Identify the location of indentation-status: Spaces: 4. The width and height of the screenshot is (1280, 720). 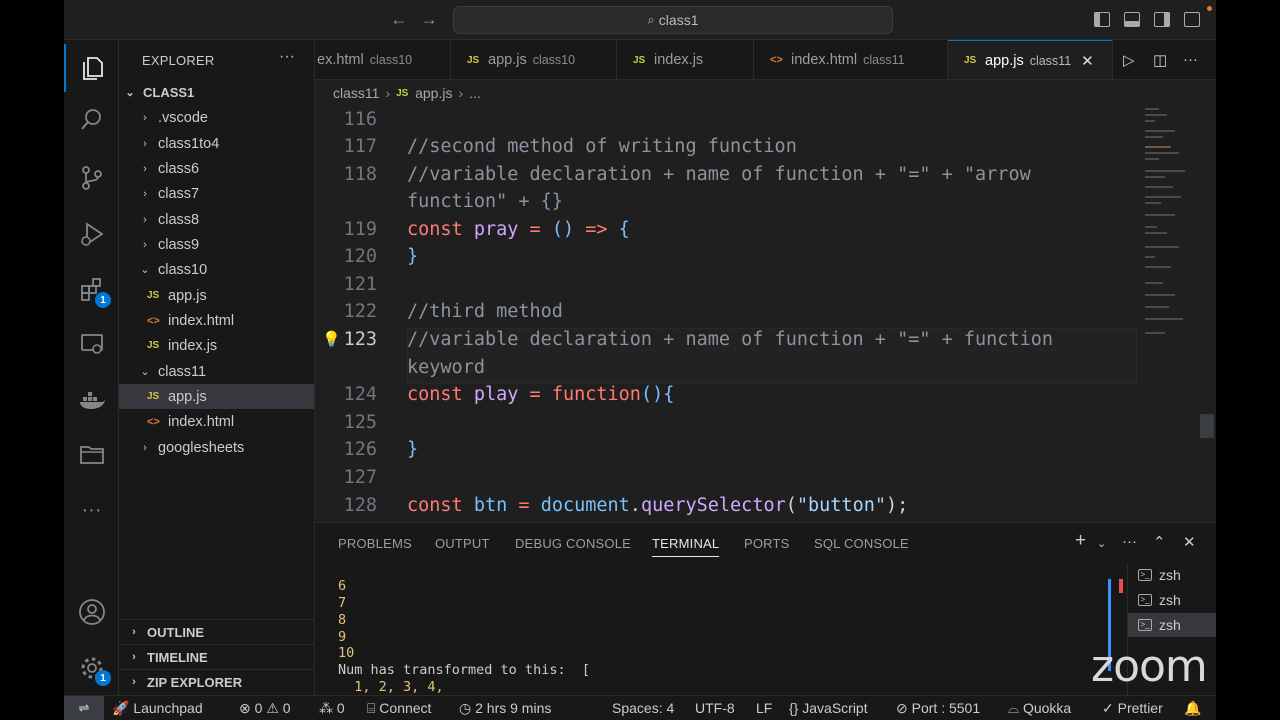
(643, 708).